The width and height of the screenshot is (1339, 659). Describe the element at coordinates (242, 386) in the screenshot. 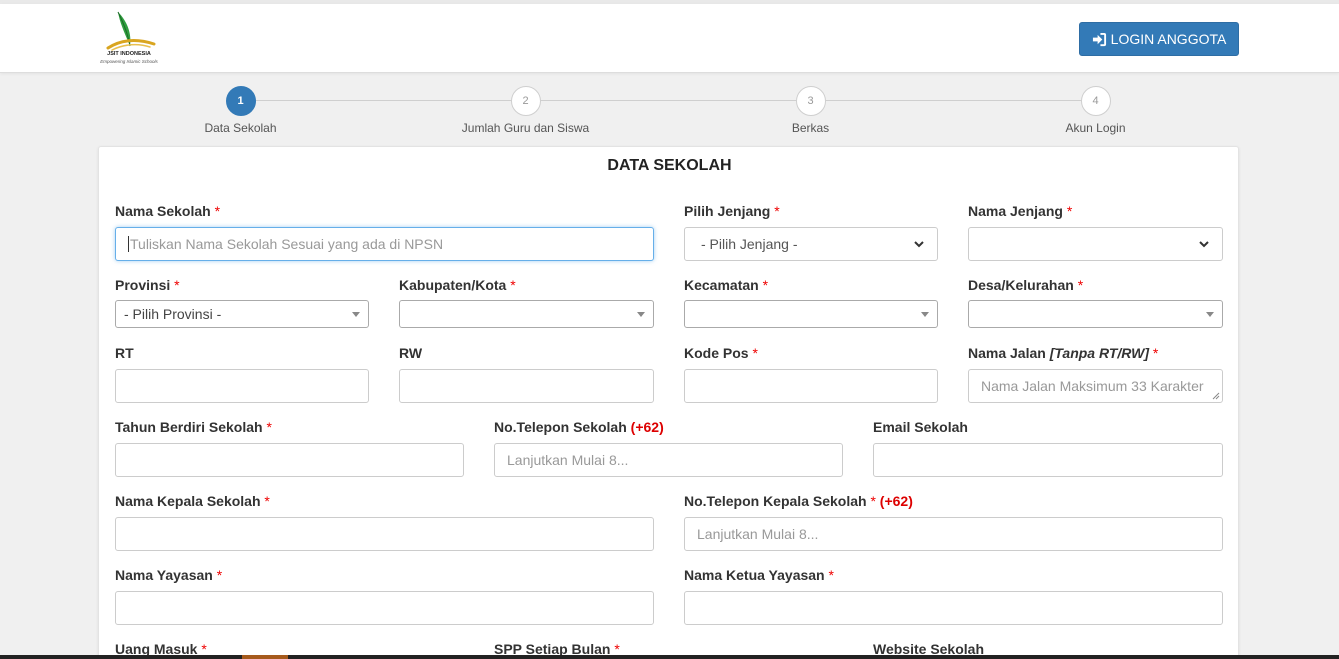

I see `rt-input` at that location.